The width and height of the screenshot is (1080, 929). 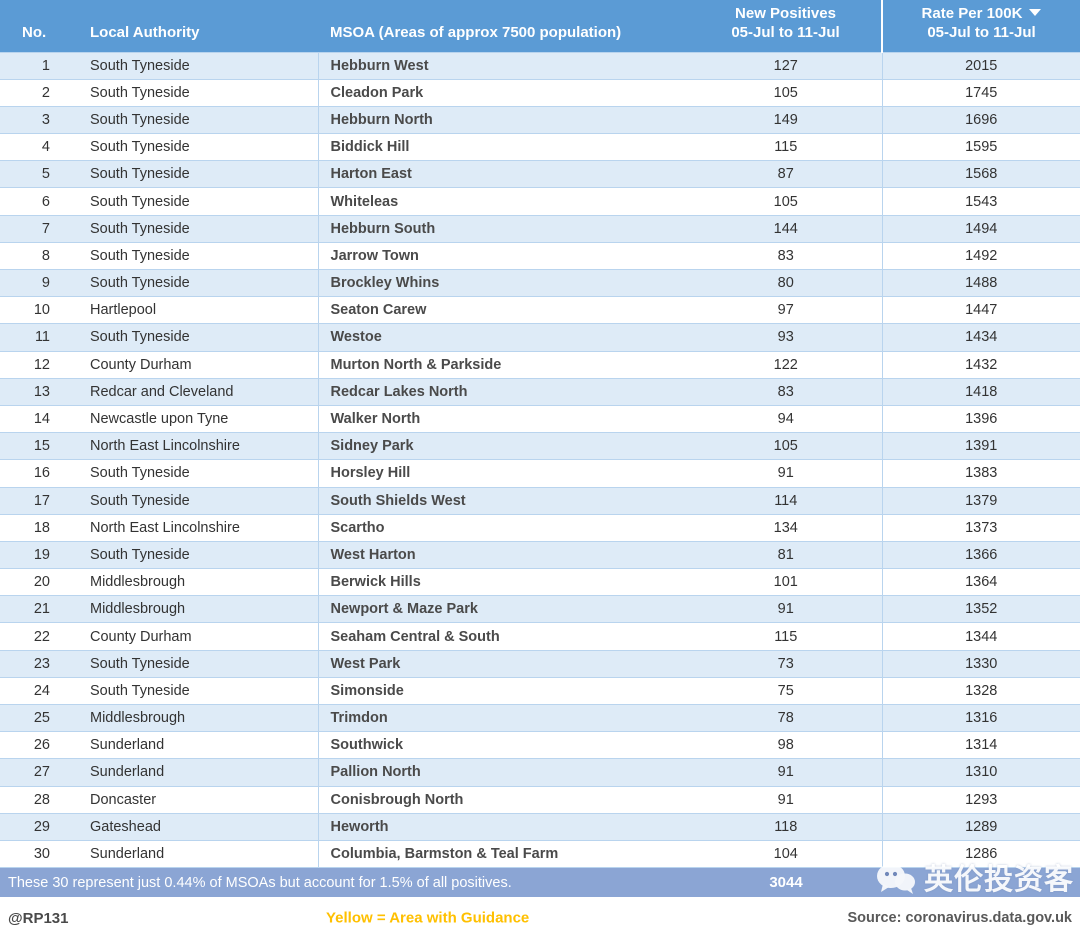 I want to click on row-rank: 1, so click(x=39, y=65).